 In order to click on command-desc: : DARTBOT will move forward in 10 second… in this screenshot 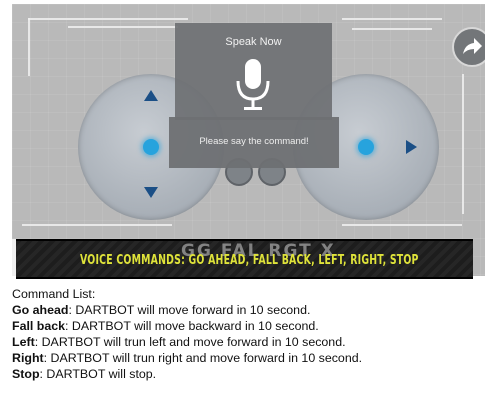, I will do `click(189, 310)`.